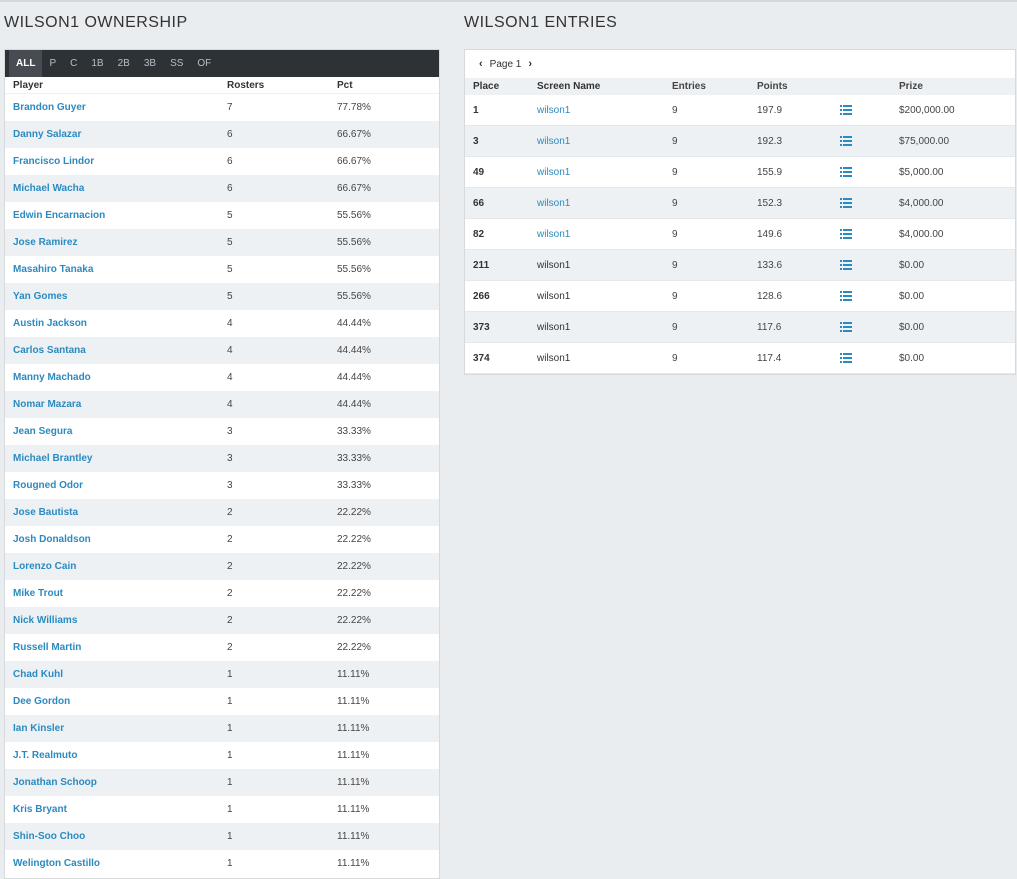  I want to click on player-link: Jose Ramirez, so click(45, 242).